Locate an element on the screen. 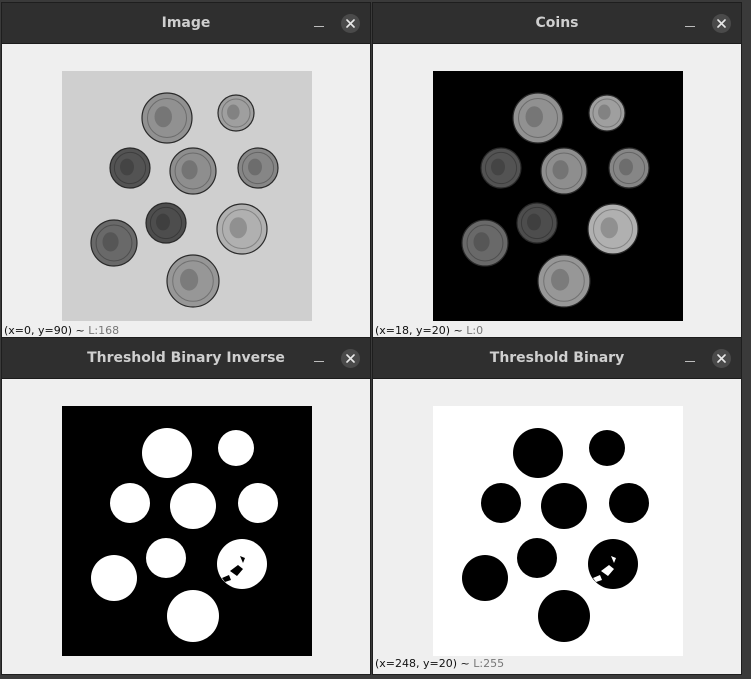 The width and height of the screenshot is (751, 679). titlebar: Coins is located at coordinates (557, 23).